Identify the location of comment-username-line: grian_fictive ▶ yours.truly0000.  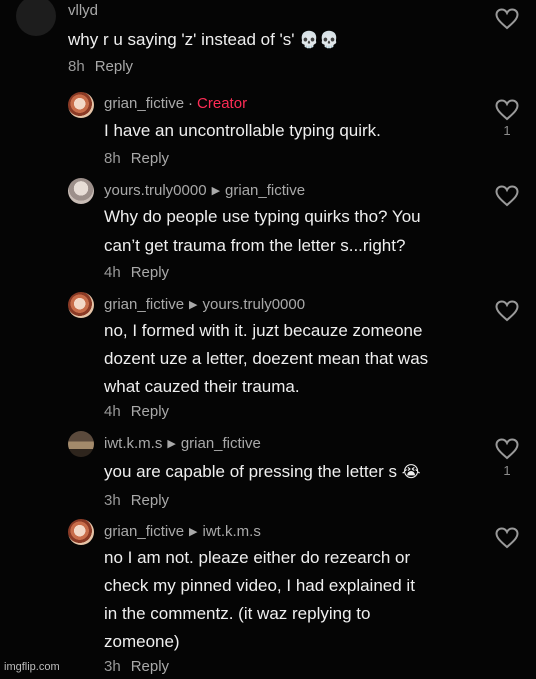
(204, 304).